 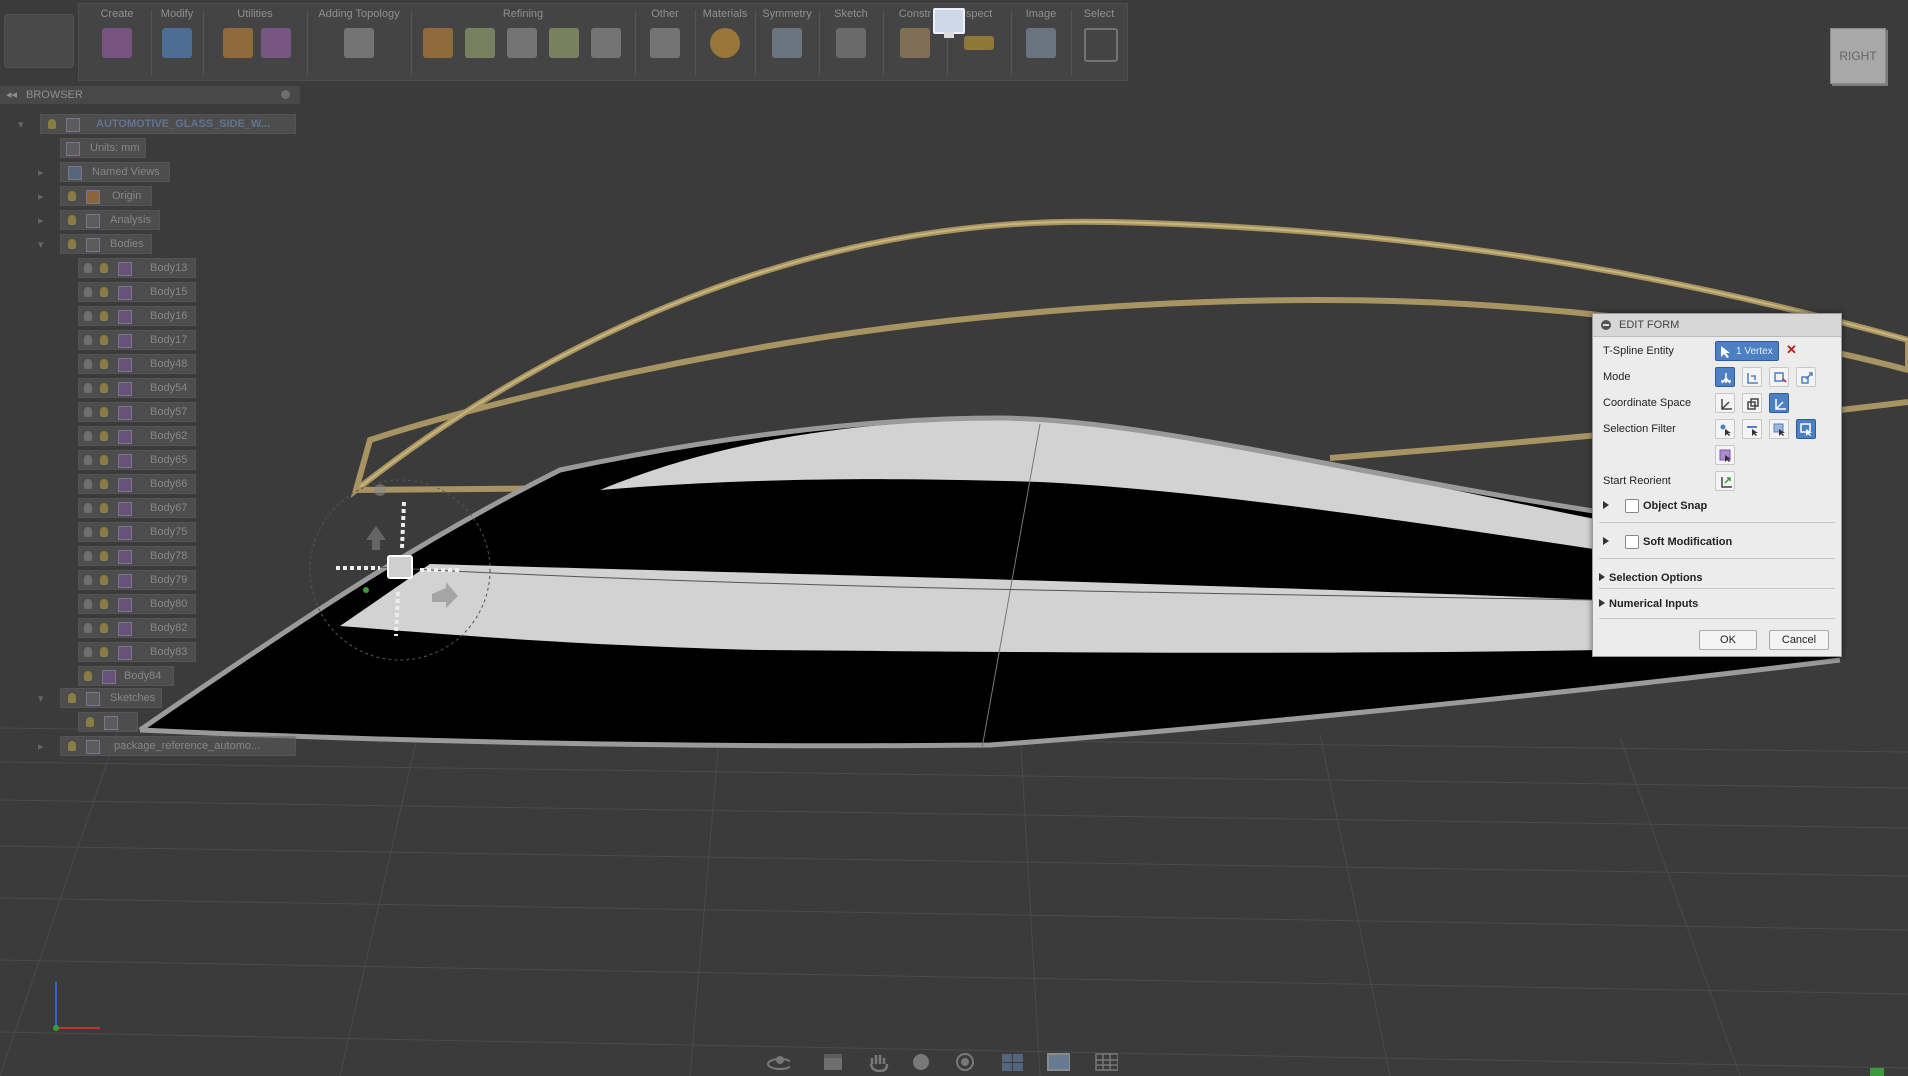 What do you see at coordinates (1725, 429) in the screenshot?
I see `filter-vertex-icon` at bounding box center [1725, 429].